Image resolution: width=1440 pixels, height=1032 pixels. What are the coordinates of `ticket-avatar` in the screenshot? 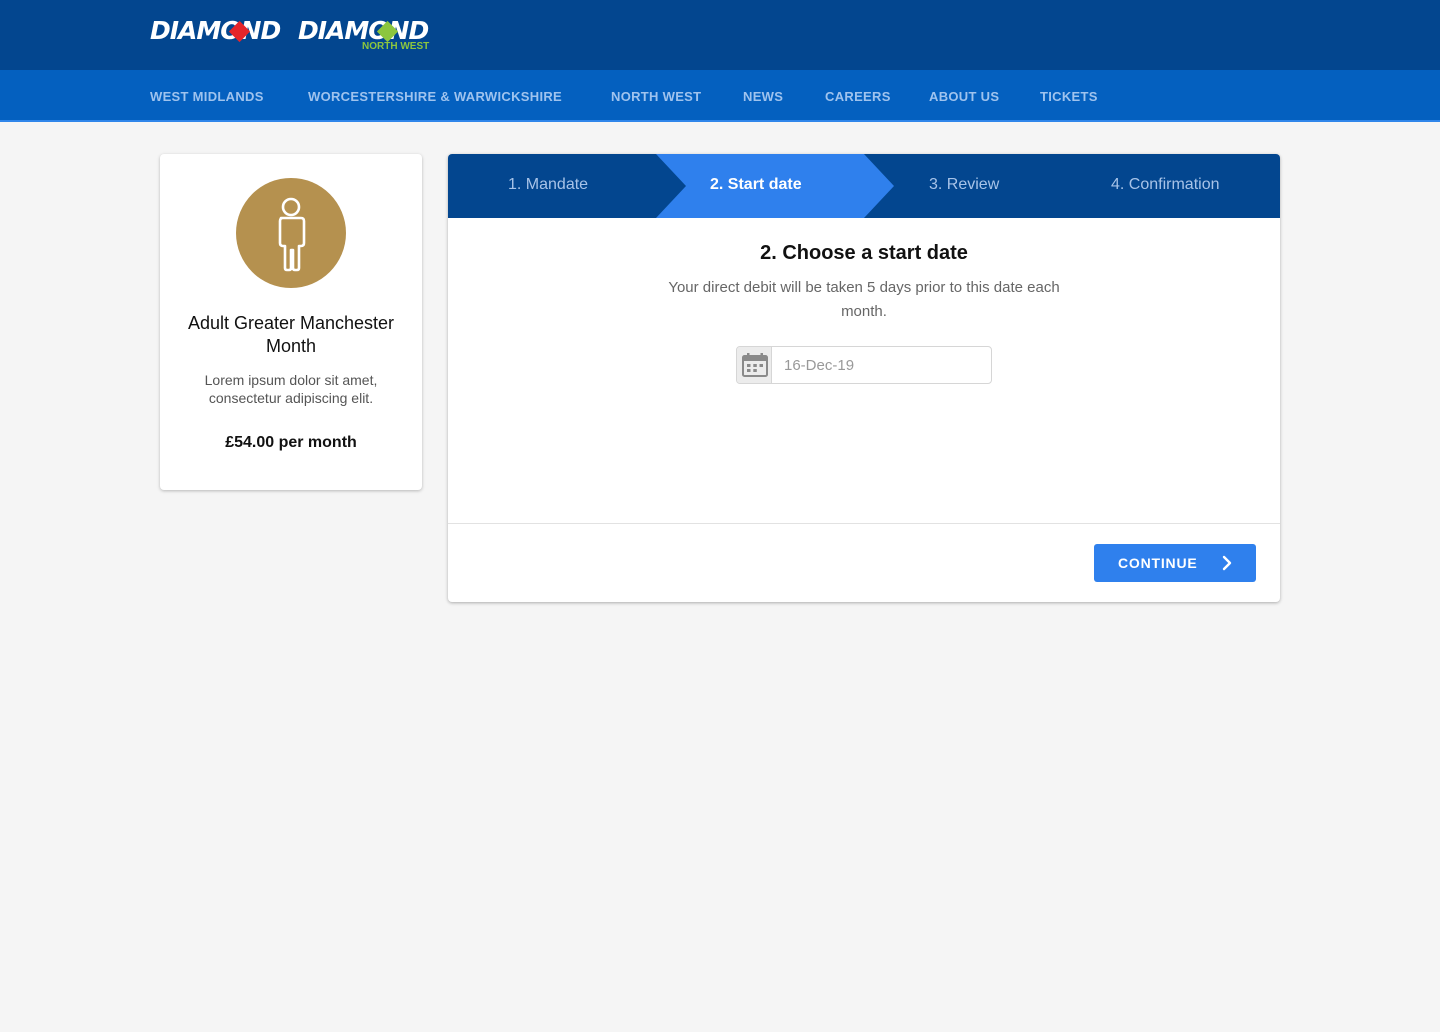 It's located at (291, 233).